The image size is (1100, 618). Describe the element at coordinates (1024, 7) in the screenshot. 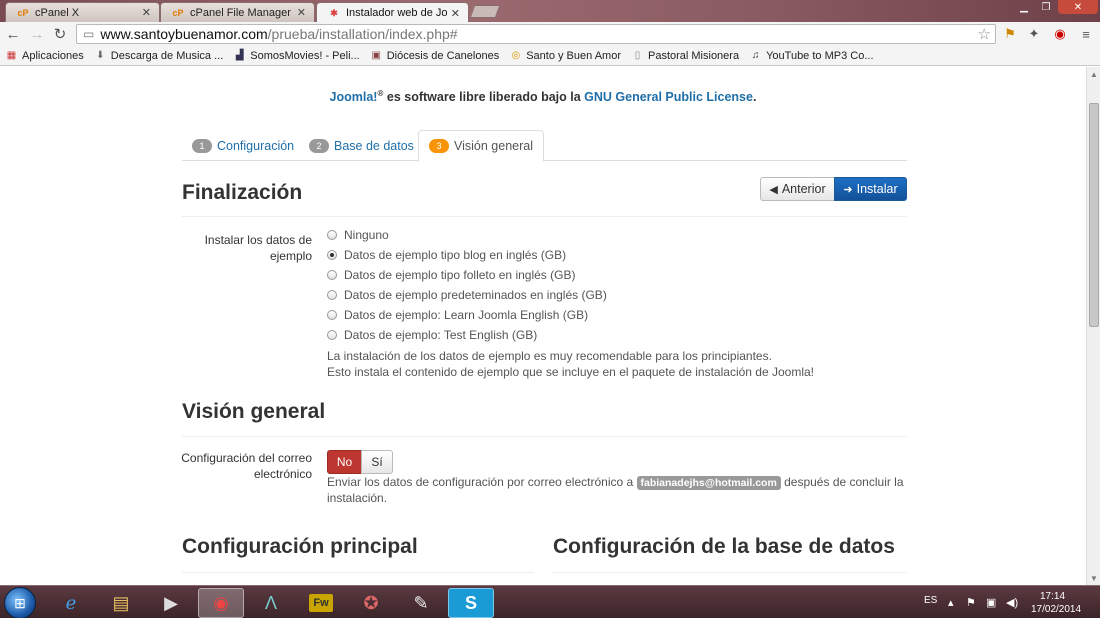

I see `minimize-icon: ▁` at that location.